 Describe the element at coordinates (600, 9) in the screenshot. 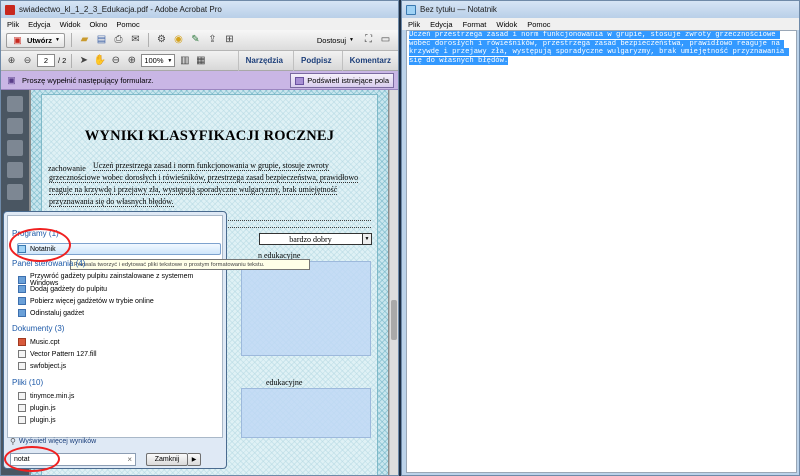

I see `notepad-titlebar: Bez tytułu — Notatnik` at that location.